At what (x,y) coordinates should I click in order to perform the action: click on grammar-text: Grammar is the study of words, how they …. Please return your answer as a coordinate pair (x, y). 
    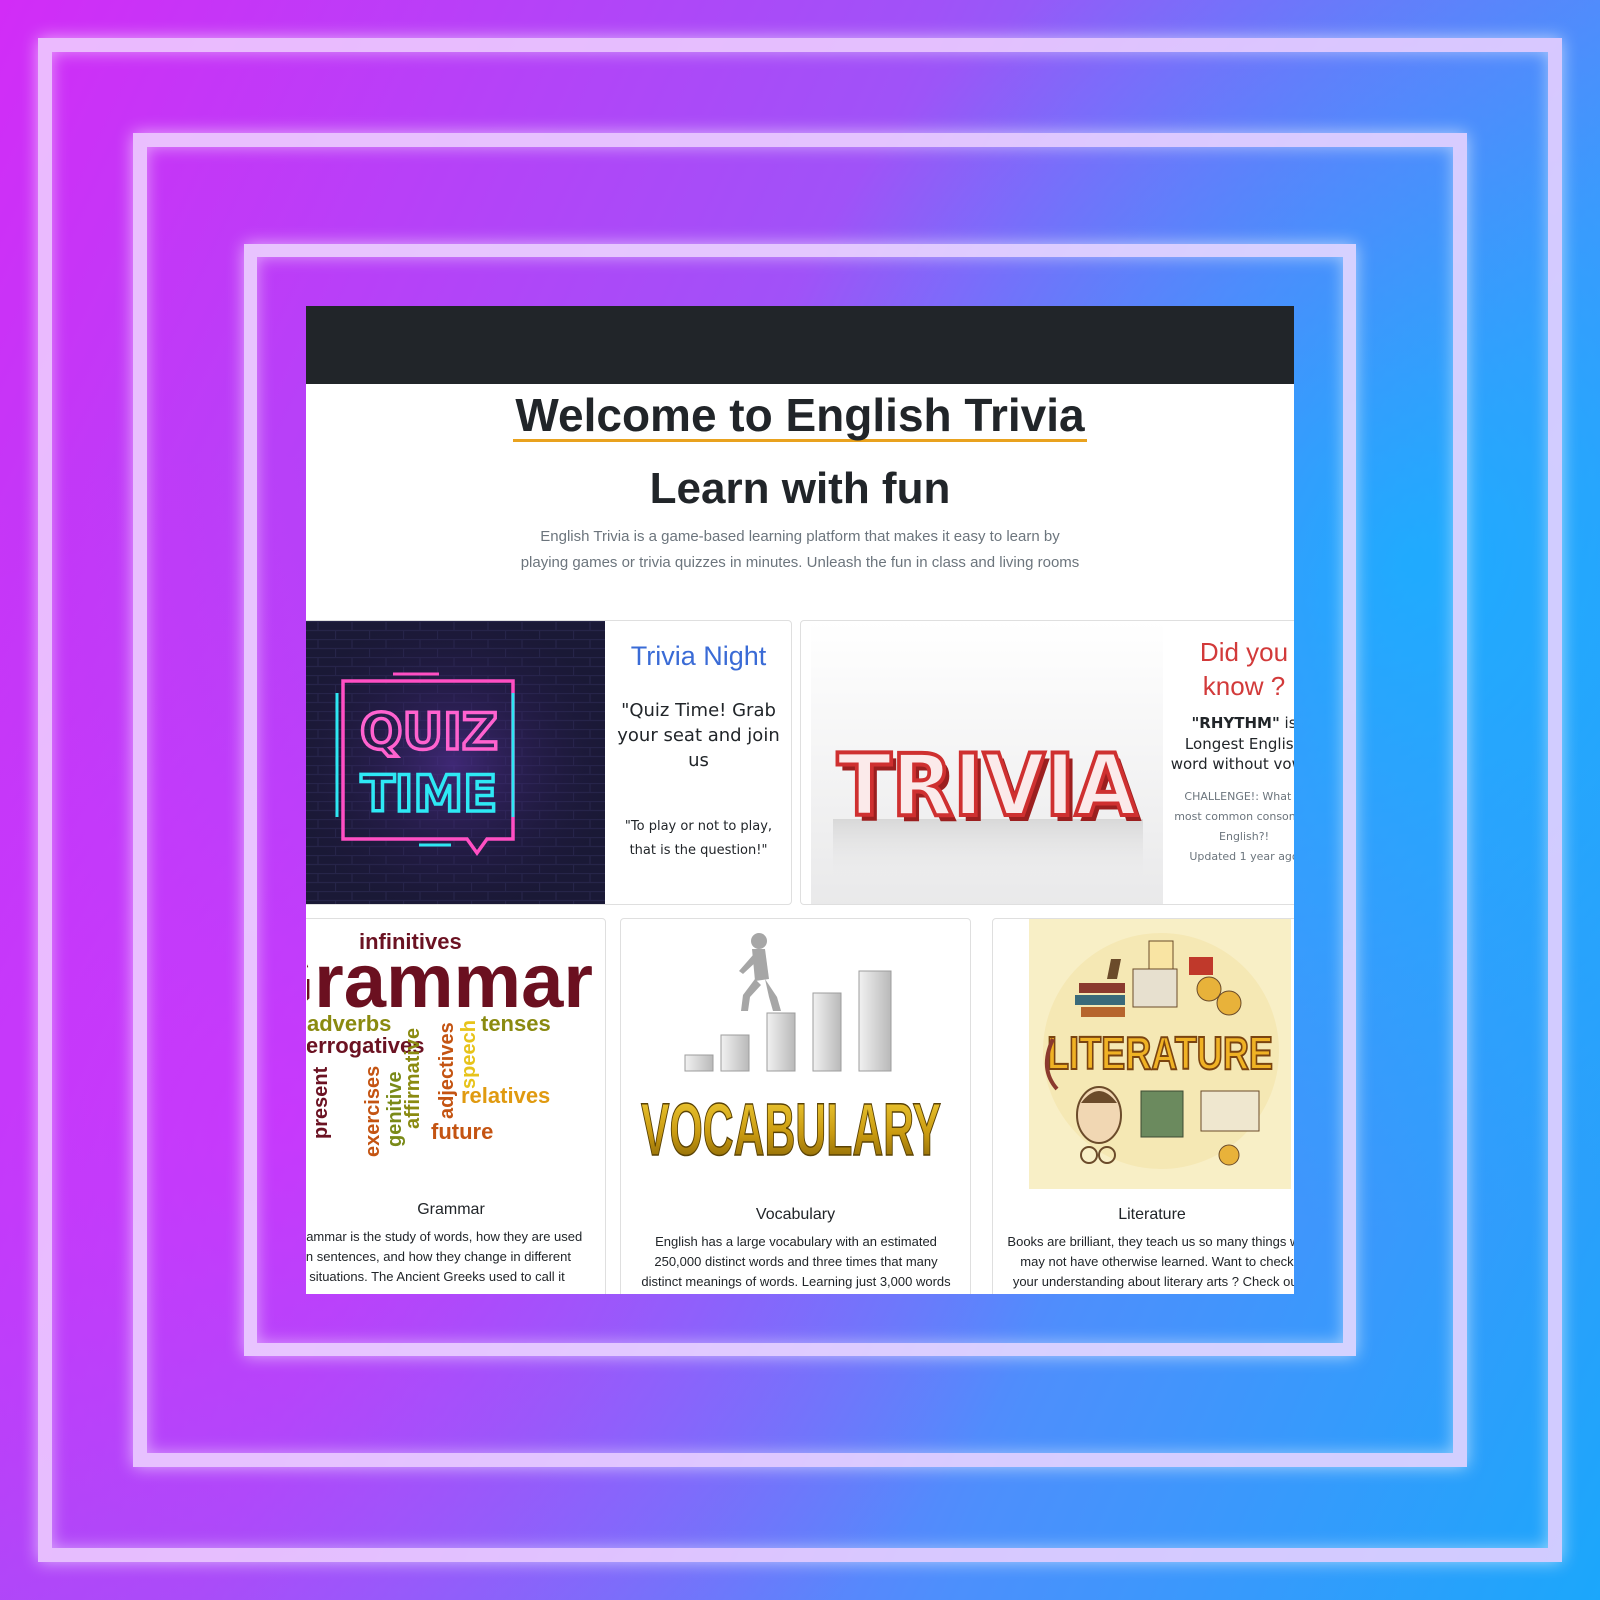
    Looking at the image, I should click on (444, 1256).